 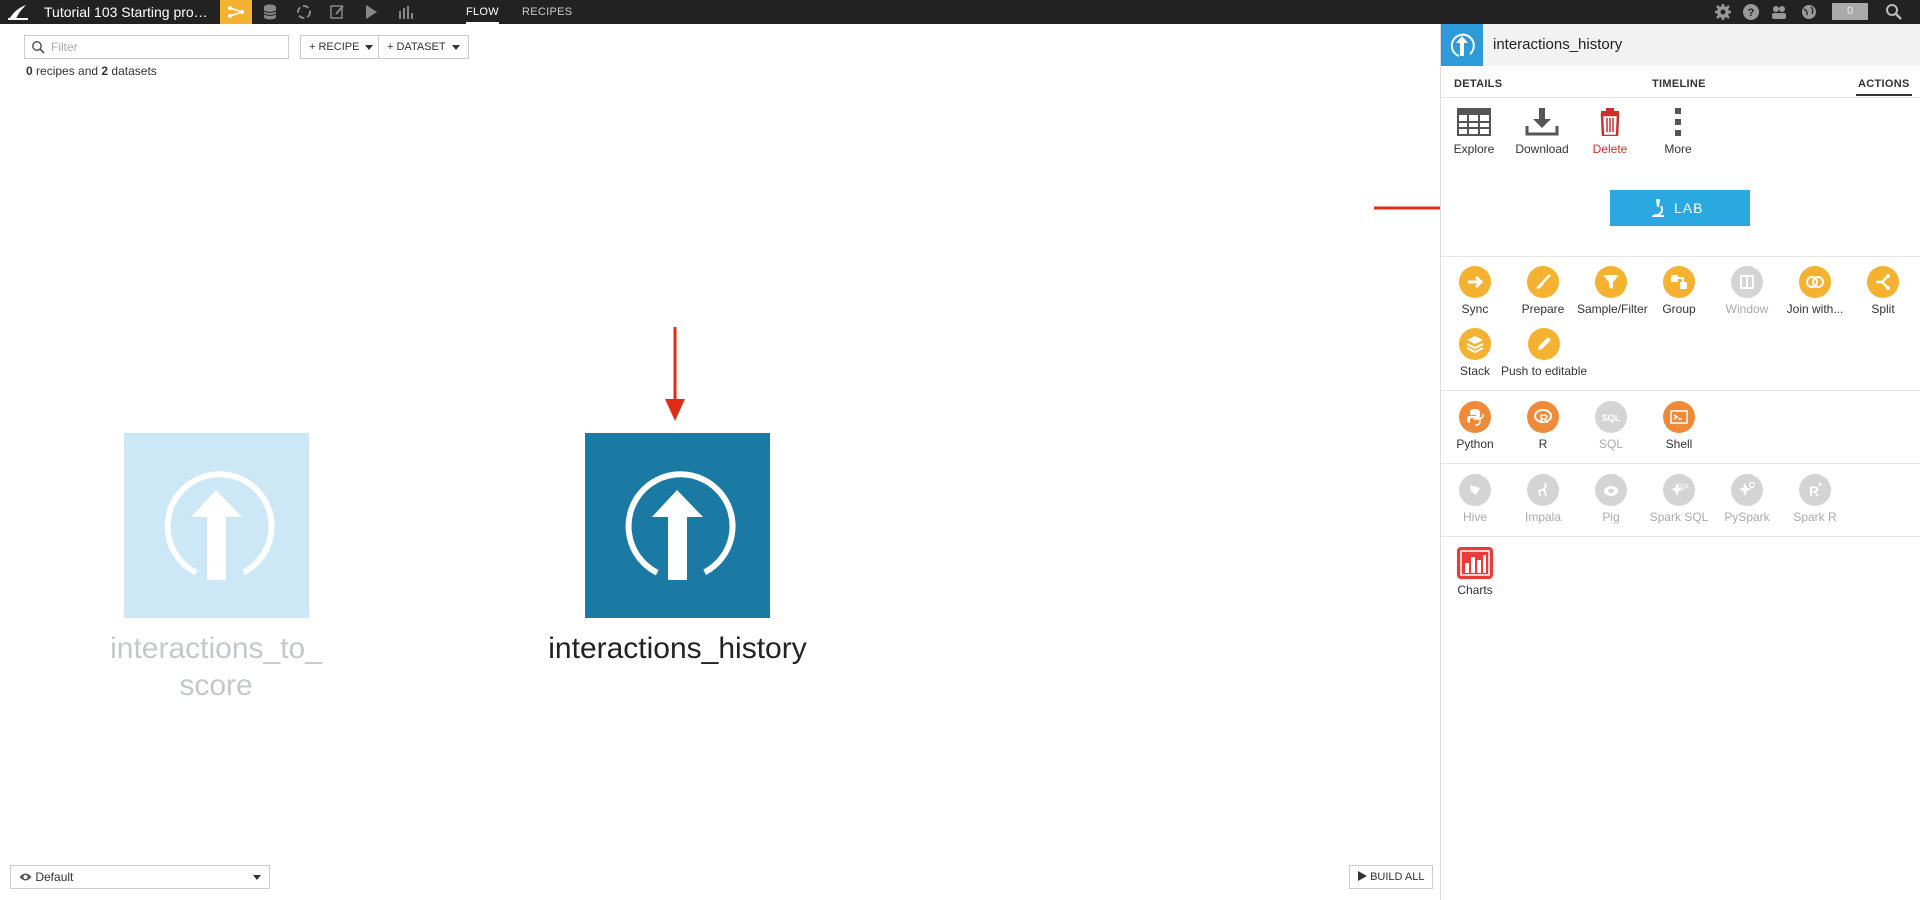 What do you see at coordinates (1679, 517) in the screenshot?
I see `recipe-label: Spark SQL` at bounding box center [1679, 517].